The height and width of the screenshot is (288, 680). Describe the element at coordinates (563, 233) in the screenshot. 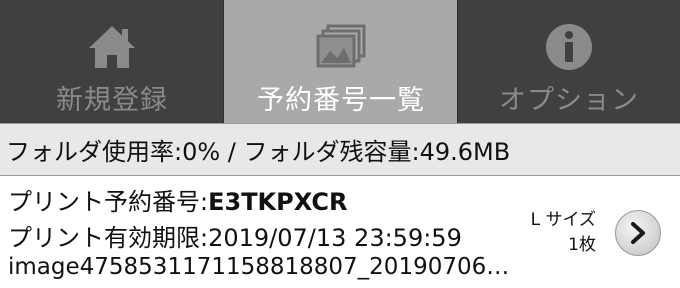

I see `print-size-info: L サイズ 1枚` at that location.